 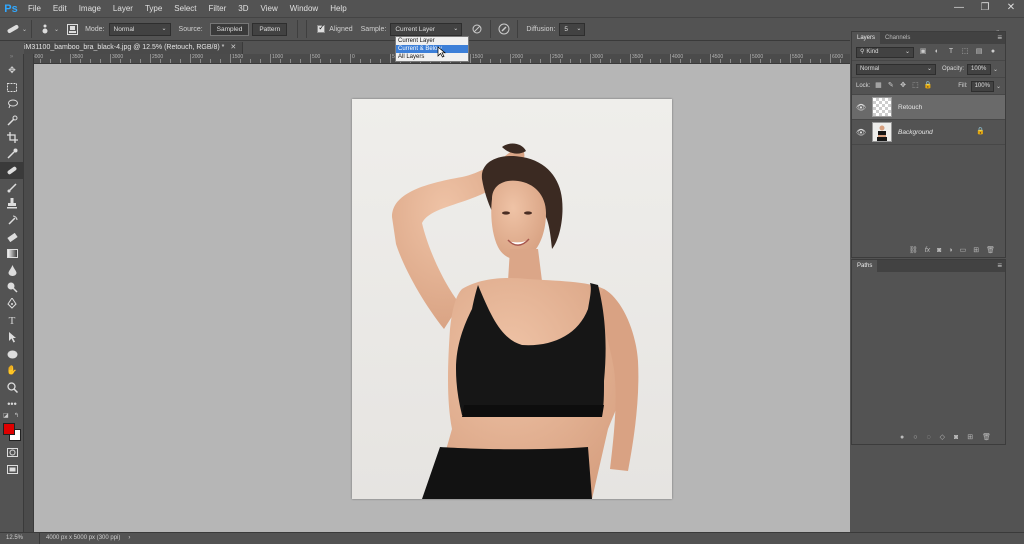 I want to click on foreground-color-swatch, so click(x=9, y=429).